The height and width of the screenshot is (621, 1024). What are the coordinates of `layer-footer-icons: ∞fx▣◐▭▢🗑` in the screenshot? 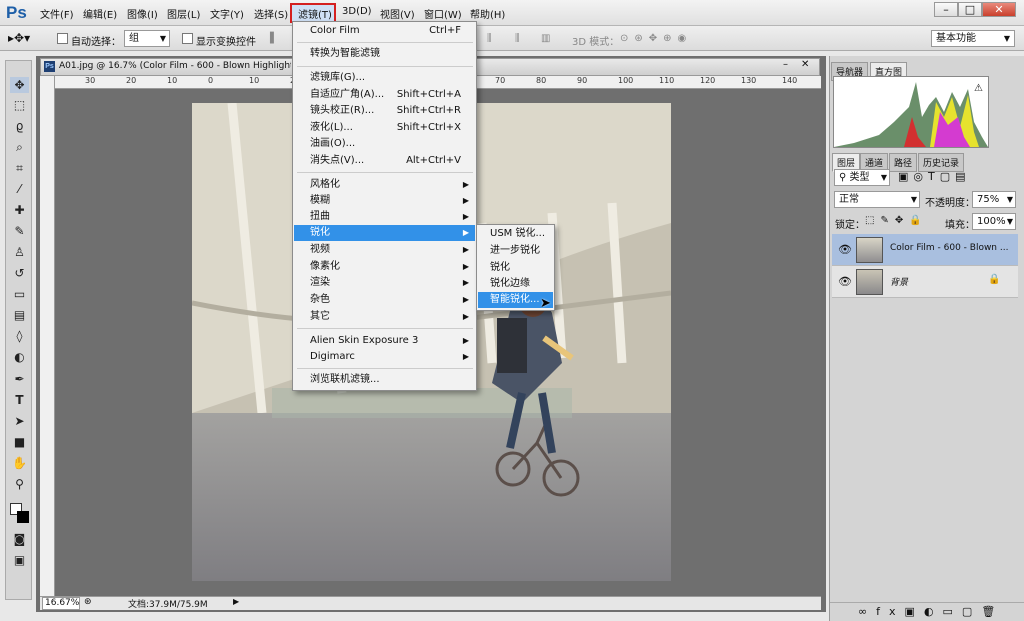 It's located at (931, 611).